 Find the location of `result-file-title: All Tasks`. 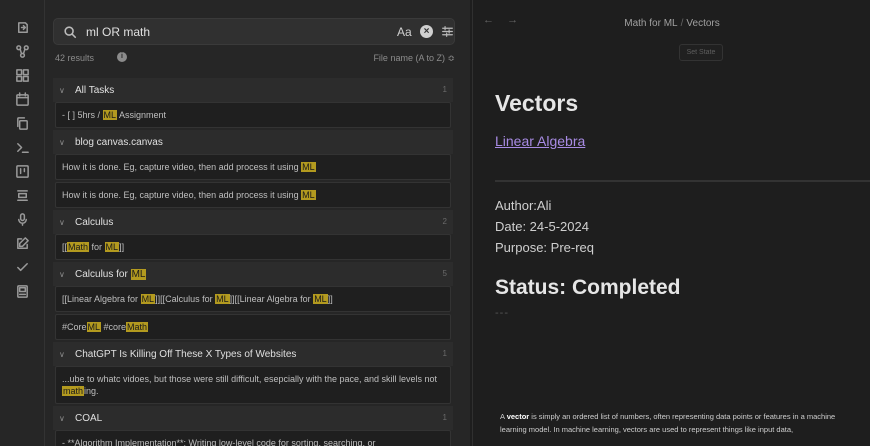

result-file-title: All Tasks is located at coordinates (94, 90).